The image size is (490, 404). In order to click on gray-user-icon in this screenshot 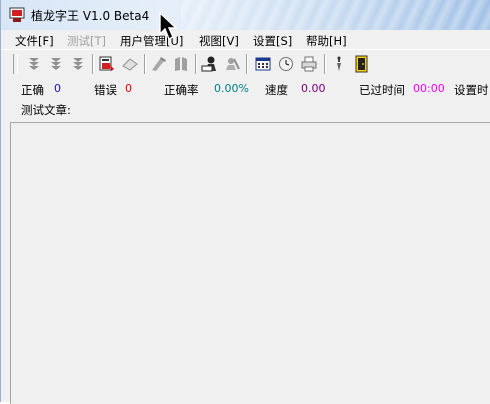, I will do `click(232, 64)`.